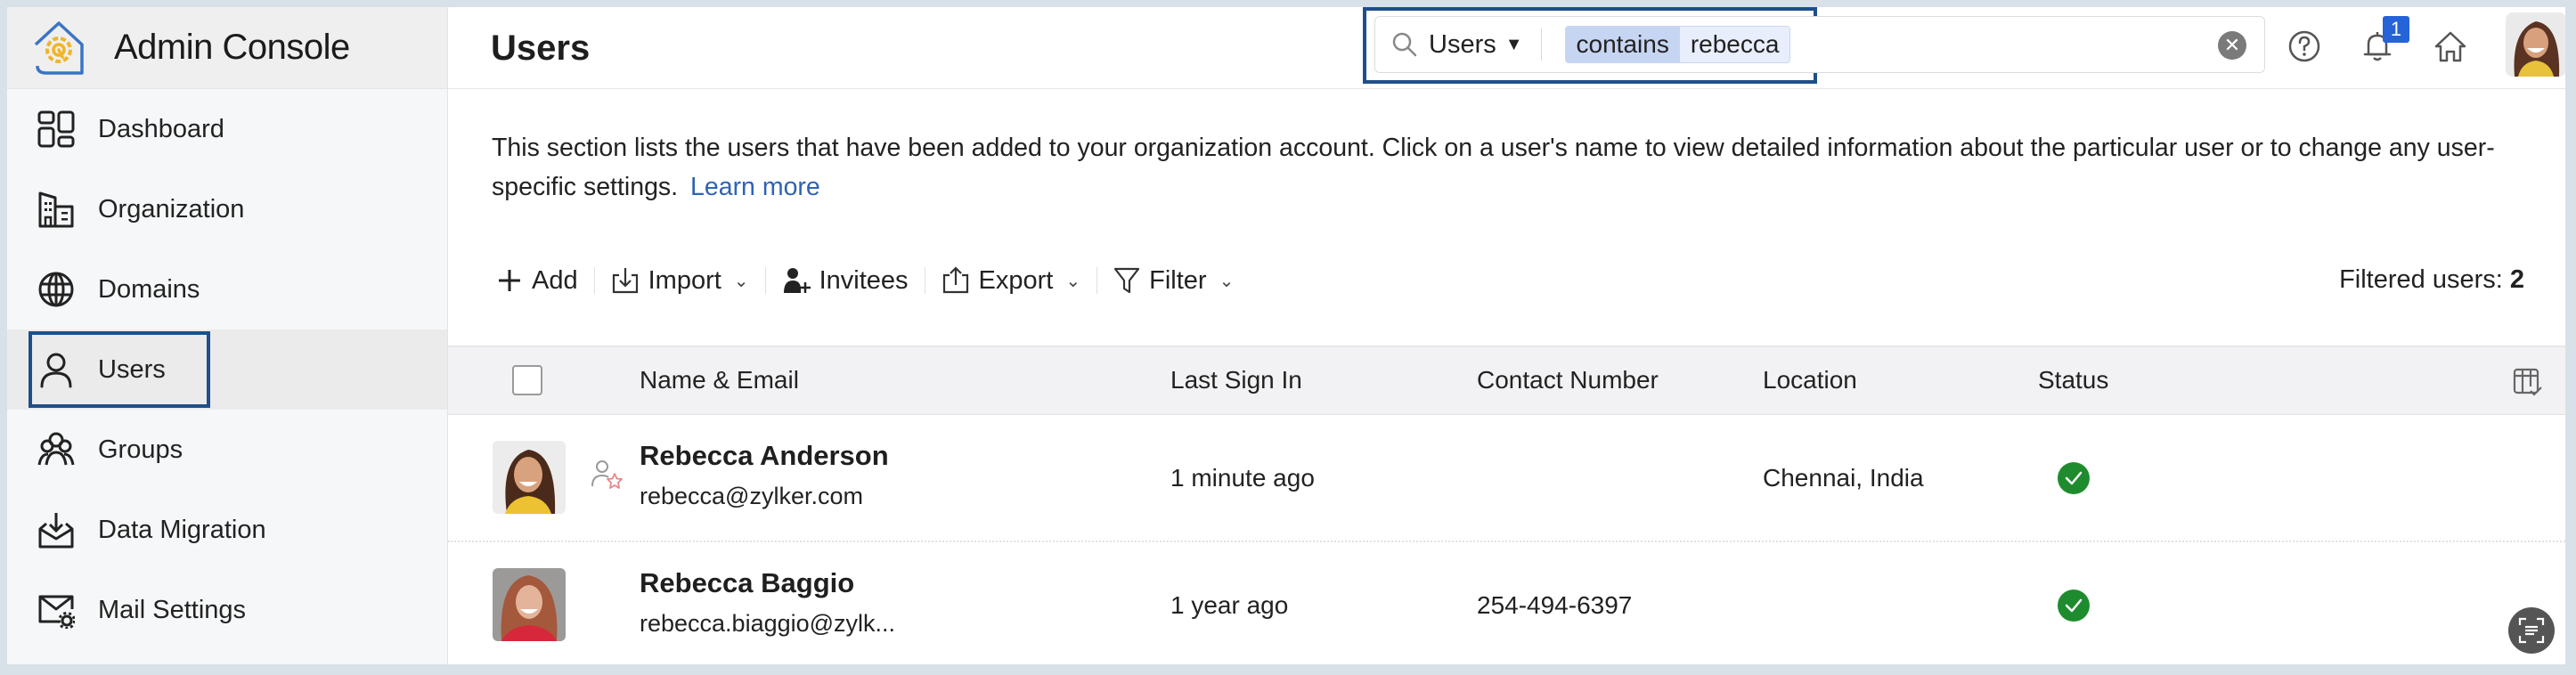 This screenshot has width=2576, height=675. What do you see at coordinates (173, 609) in the screenshot?
I see `sidebar-item-label: Mail Settings` at bounding box center [173, 609].